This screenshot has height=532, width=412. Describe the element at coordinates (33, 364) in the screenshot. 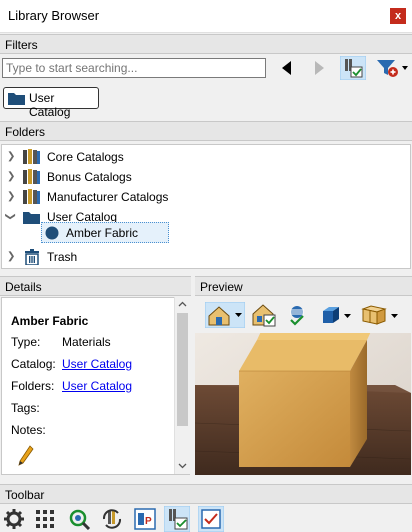

I see `catalog-label: Catalog:` at that location.